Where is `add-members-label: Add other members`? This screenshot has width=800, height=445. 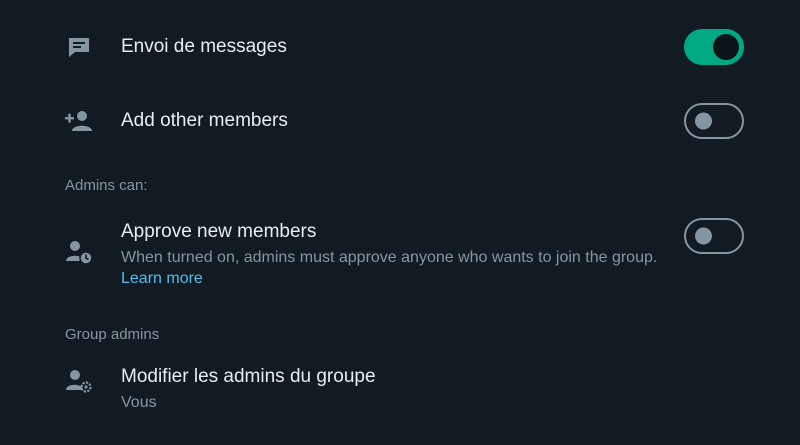
add-members-label: Add other members is located at coordinates (204, 120).